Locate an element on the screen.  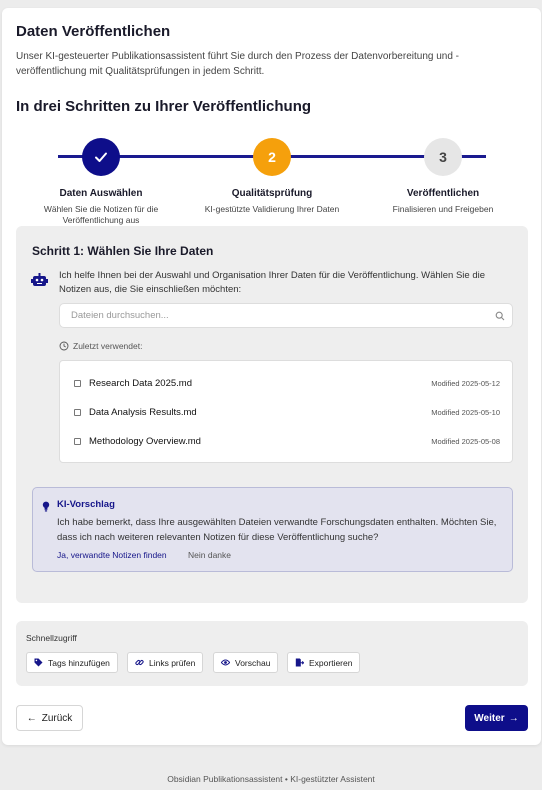
recent-label: Zuletzt verwendet: is located at coordinates (100, 346).